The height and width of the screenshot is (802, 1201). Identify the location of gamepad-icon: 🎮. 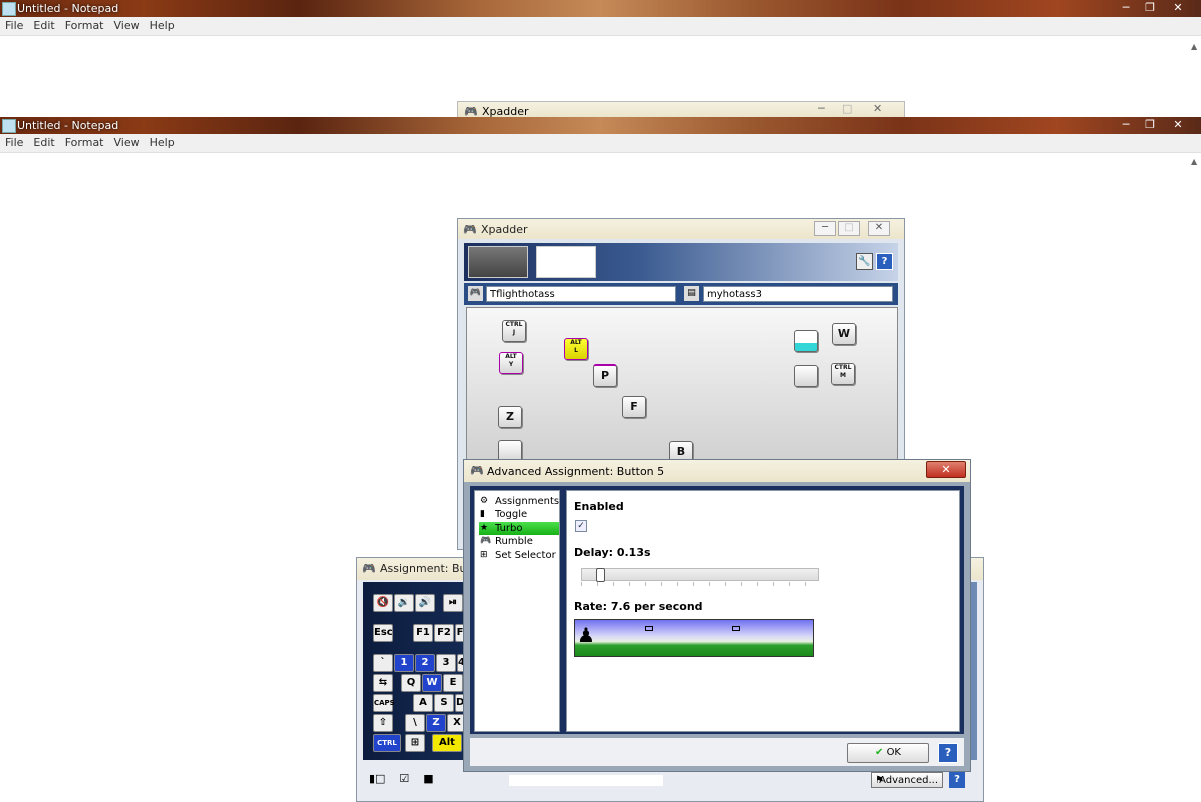
(477, 470).